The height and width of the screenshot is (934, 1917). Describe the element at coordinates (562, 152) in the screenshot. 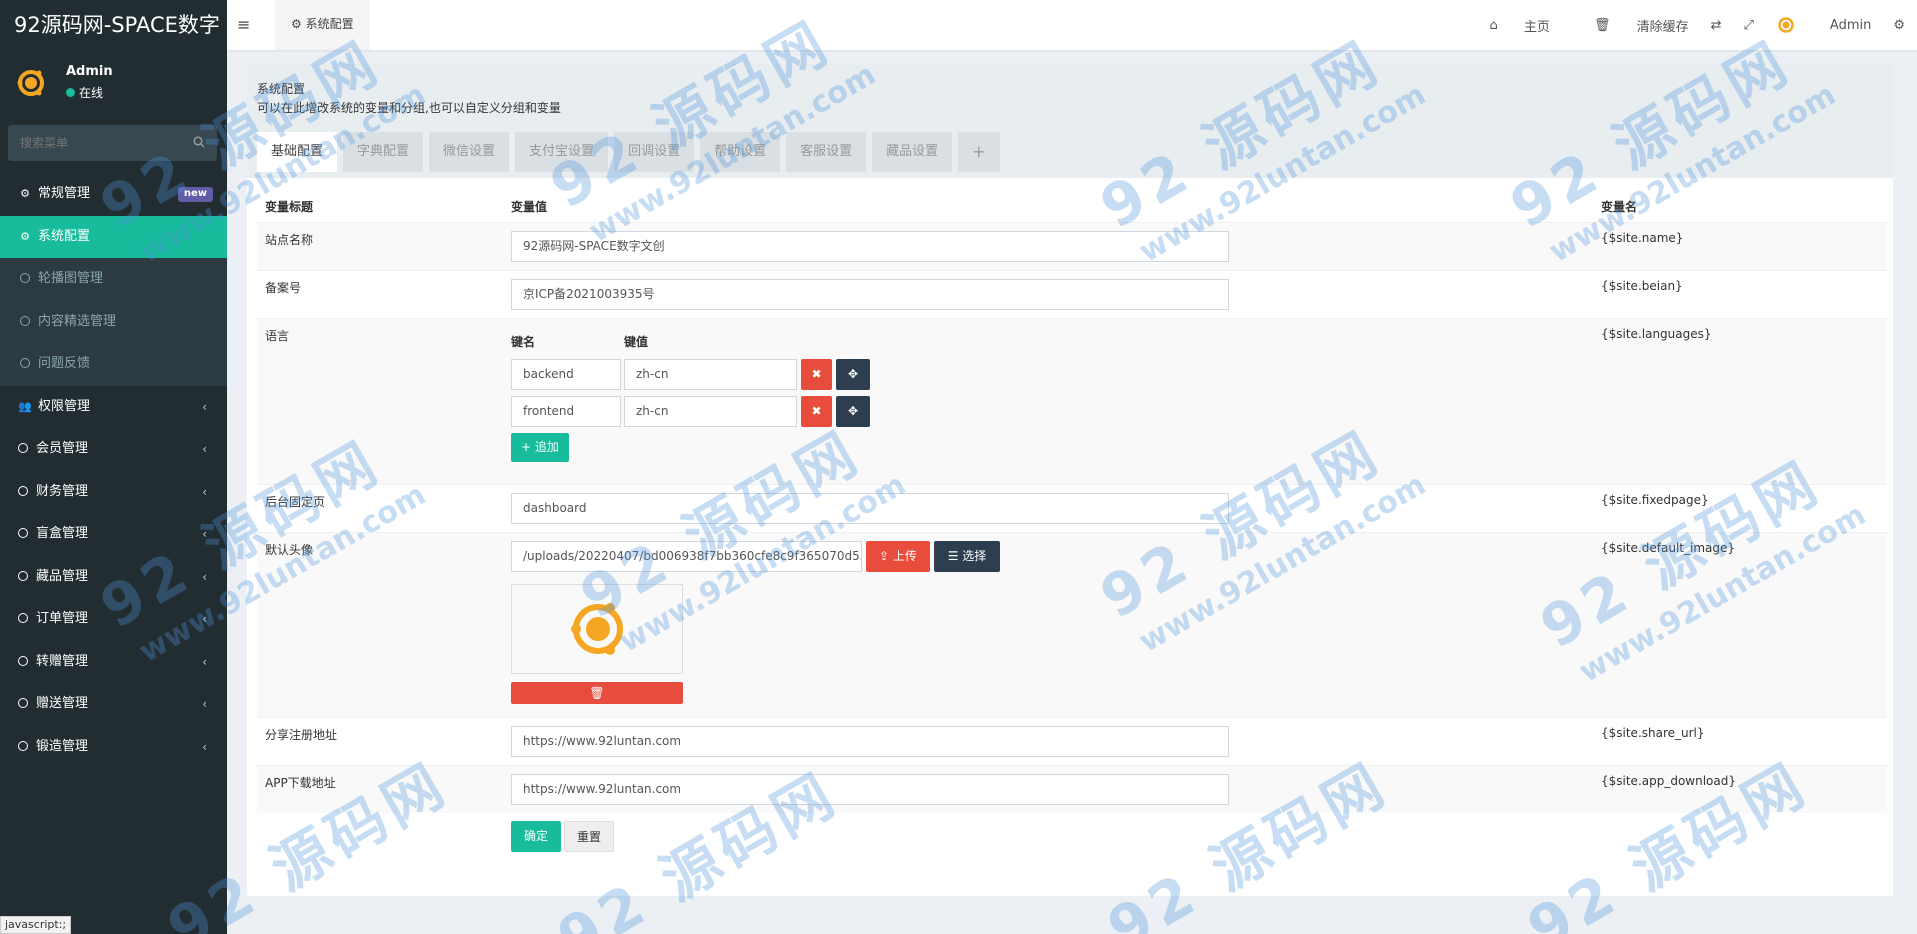

I see `tab-alipay: 支付宝设置` at that location.